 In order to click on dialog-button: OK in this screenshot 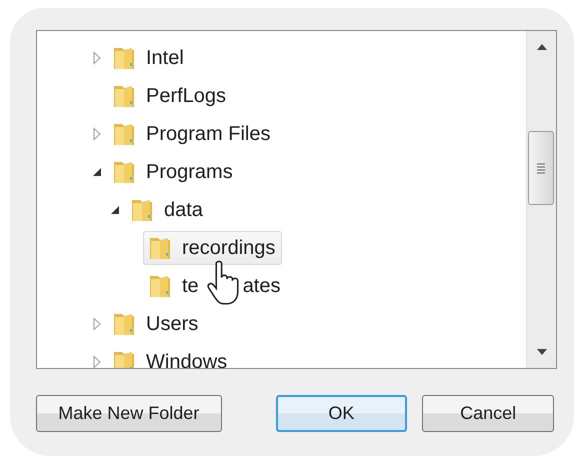, I will do `click(342, 413)`.